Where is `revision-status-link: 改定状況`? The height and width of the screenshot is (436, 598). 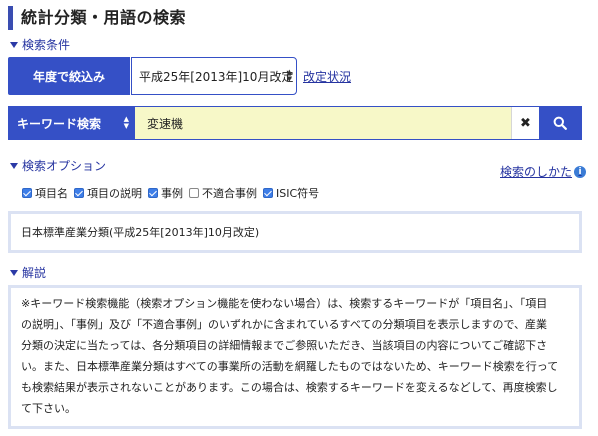 revision-status-link: 改定状況 is located at coordinates (327, 76).